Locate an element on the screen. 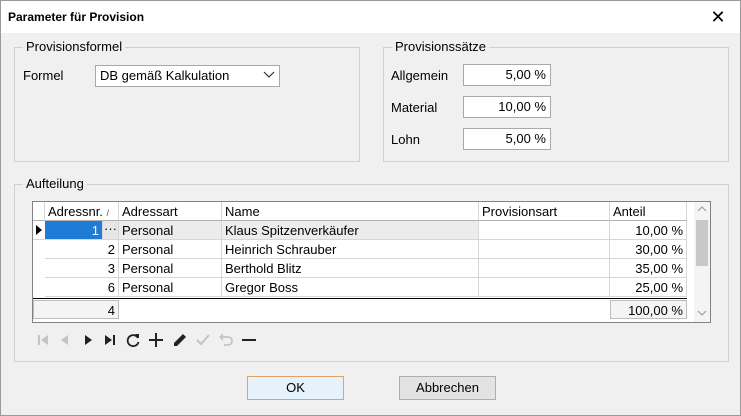 Image resolution: width=741 pixels, height=416 pixels. rate-input-allgemein: 5,00 % is located at coordinates (507, 75).